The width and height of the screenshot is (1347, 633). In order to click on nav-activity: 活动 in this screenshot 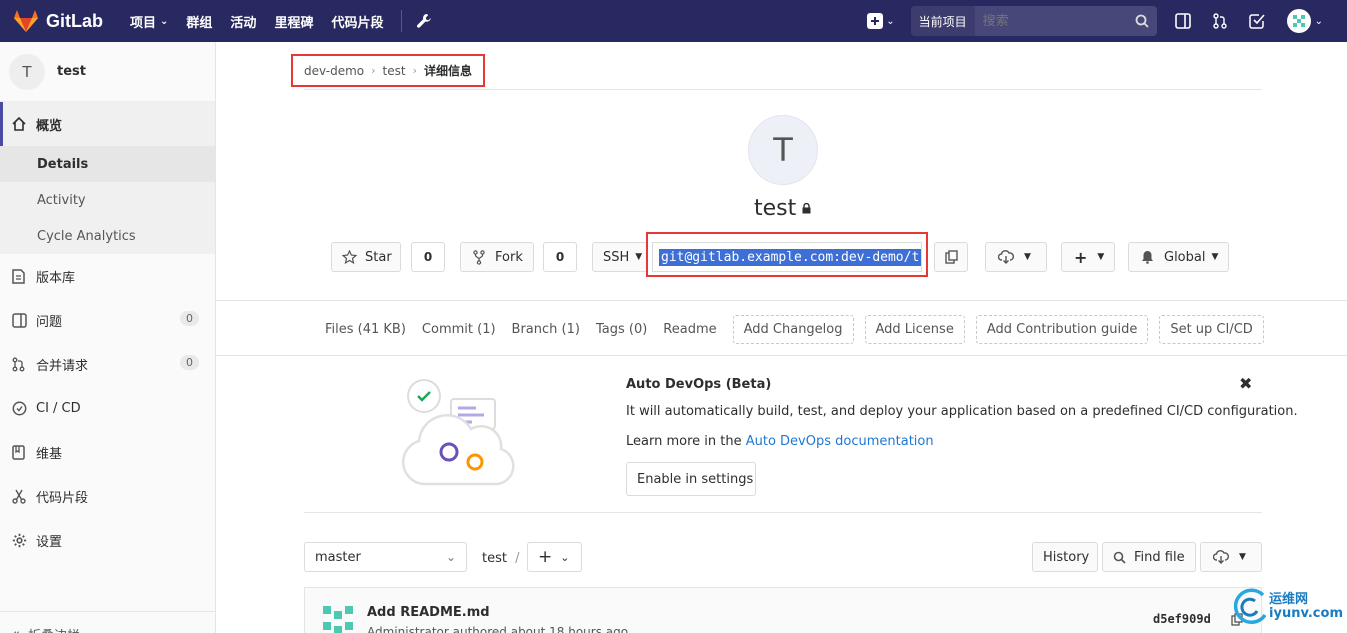, I will do `click(243, 21)`.